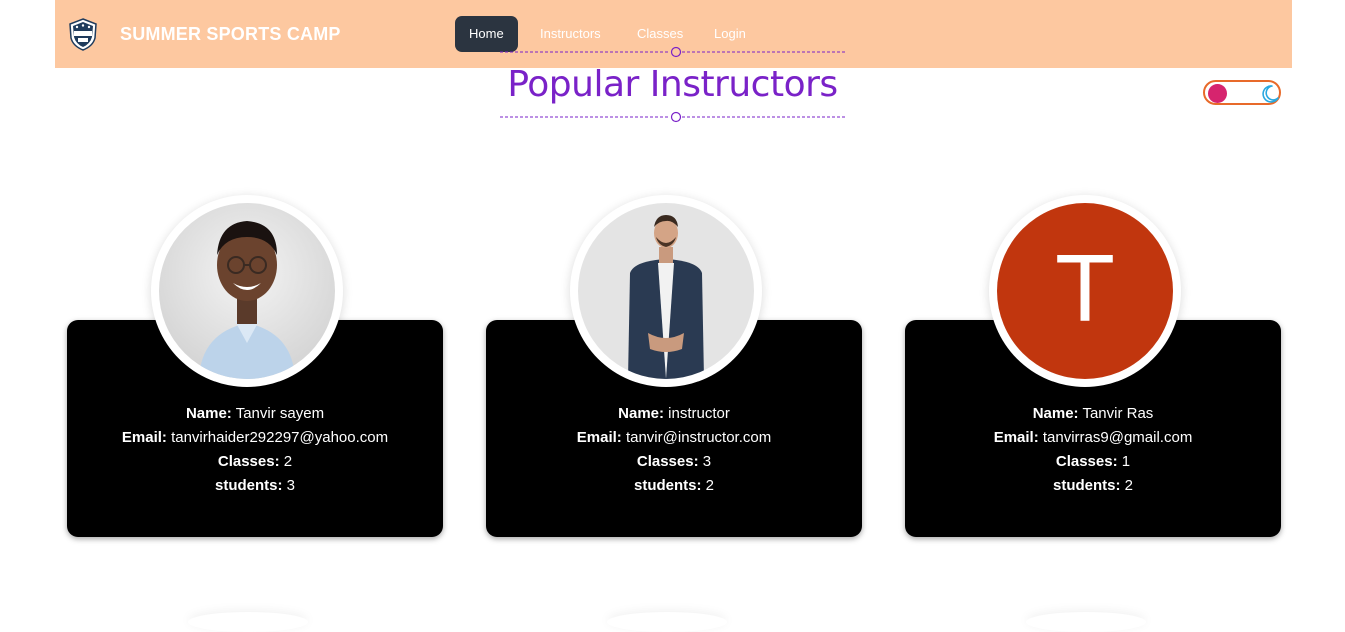 This screenshot has width=1345, height=632. Describe the element at coordinates (707, 461) in the screenshot. I see `instructor-classes: 3` at that location.